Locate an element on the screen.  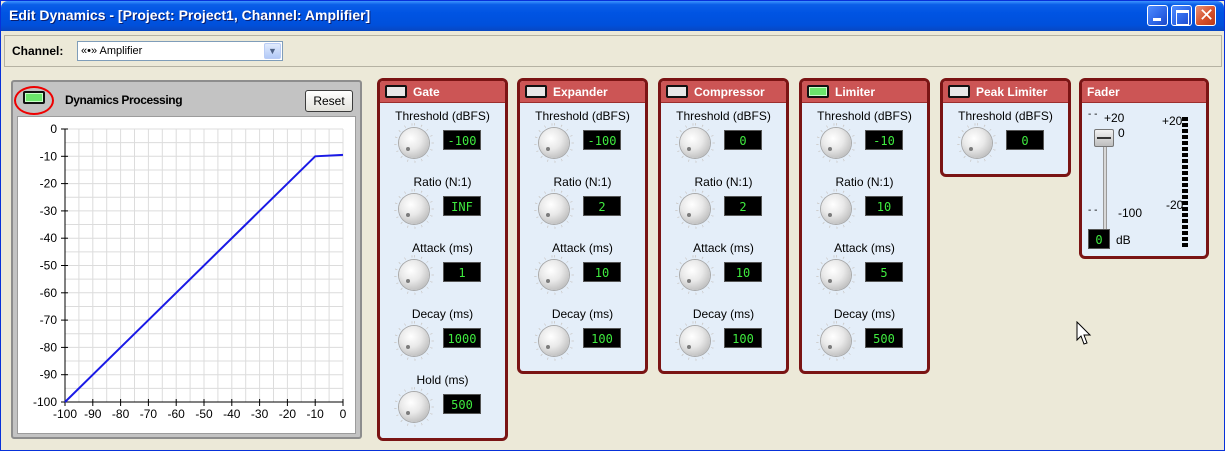
peak-limiter-panel: Peak Limiter Threshold (dBFS) 0 is located at coordinates (1005, 127).